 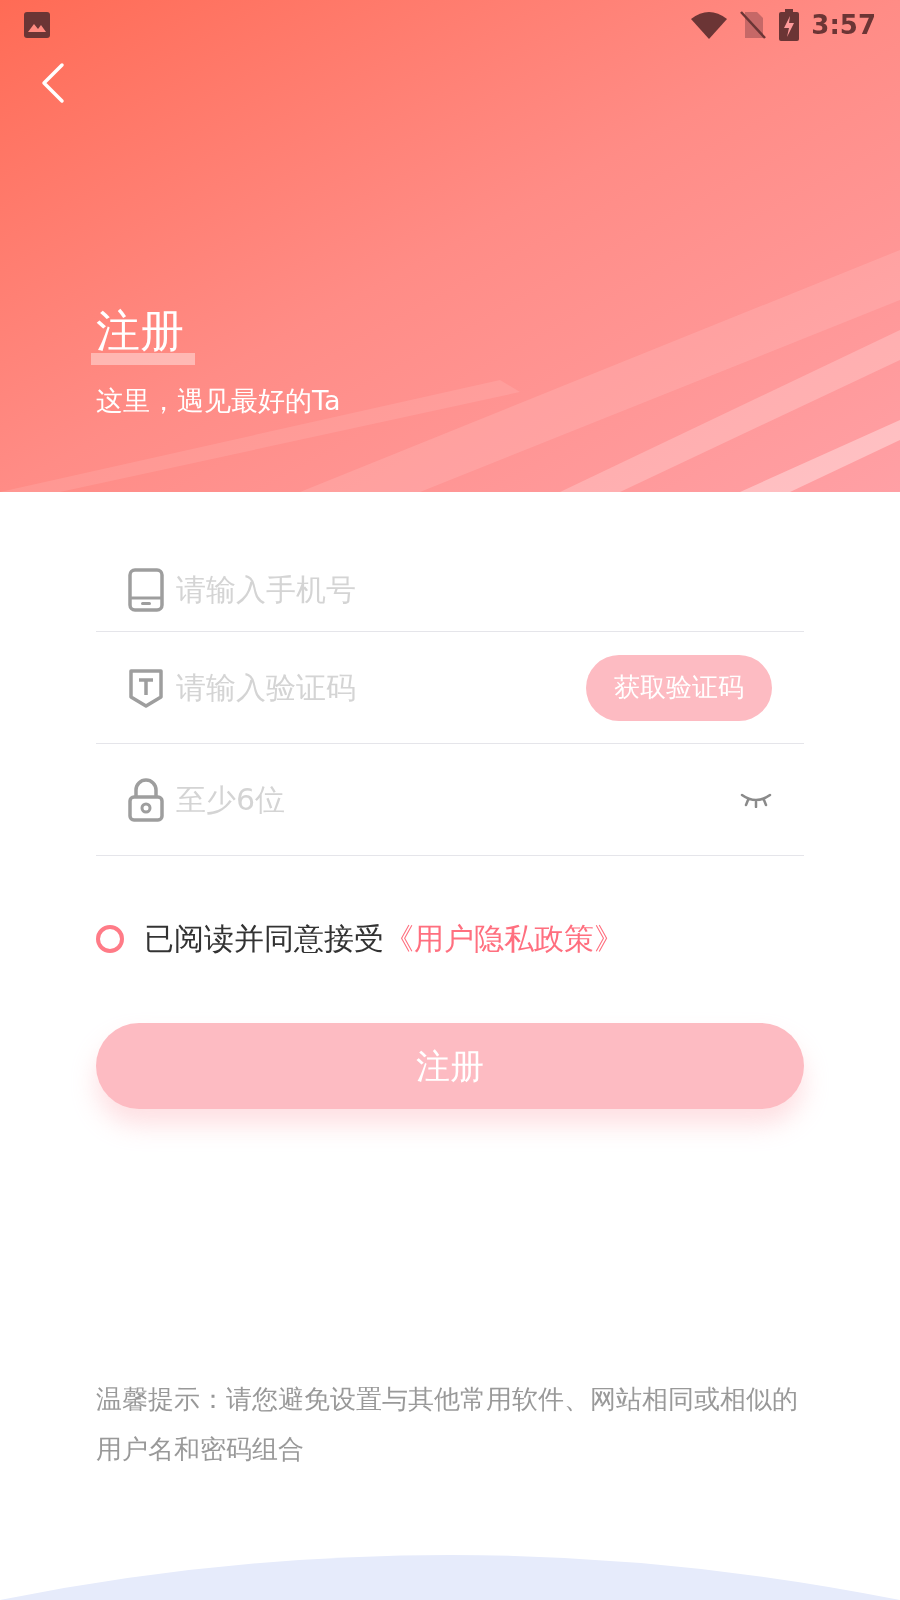 I want to click on shield-icon, so click(x=146, y=687).